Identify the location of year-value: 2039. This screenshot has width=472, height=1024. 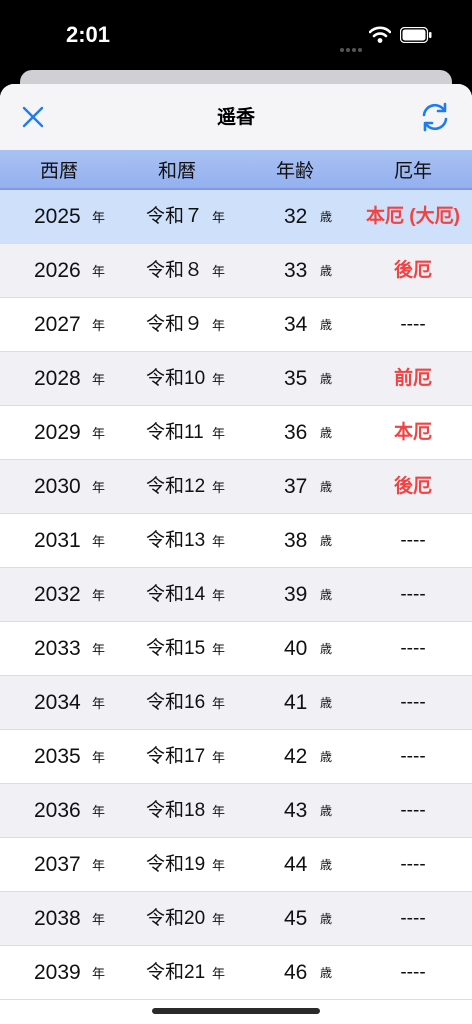
(57, 972).